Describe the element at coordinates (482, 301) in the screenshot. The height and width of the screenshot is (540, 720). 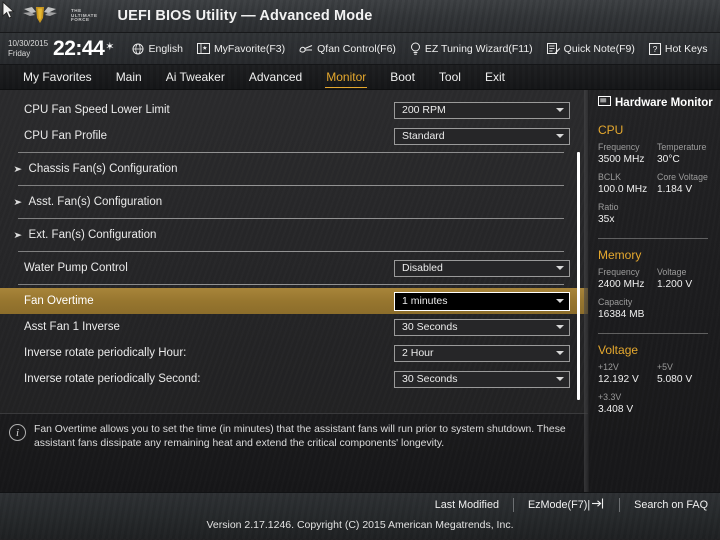
I see `dropdown-fan-overtime: 1 minutes` at that location.